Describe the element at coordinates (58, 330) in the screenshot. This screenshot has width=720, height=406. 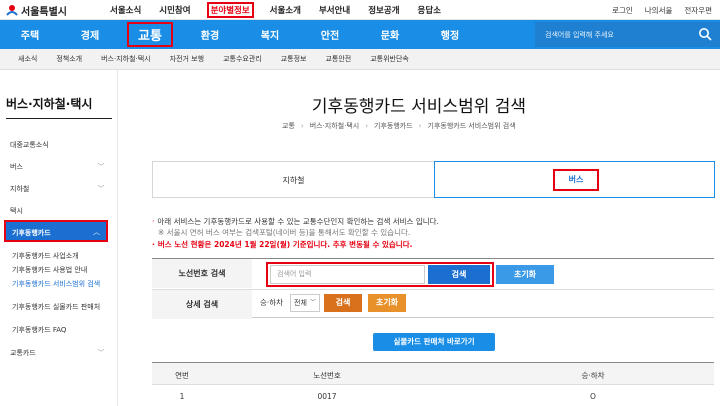
I see `sidebar-sub-faq: 기후동행카드 FAQ` at that location.